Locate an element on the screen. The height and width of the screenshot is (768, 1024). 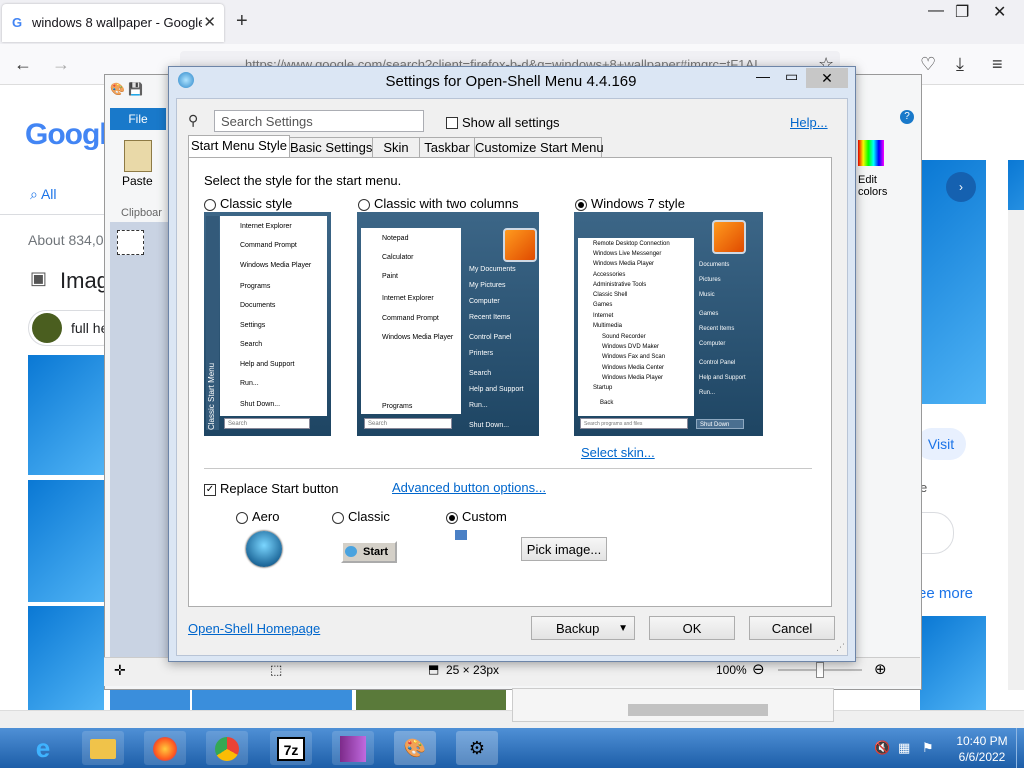
tab-taskbar: Taskbar is located at coordinates (447, 147).